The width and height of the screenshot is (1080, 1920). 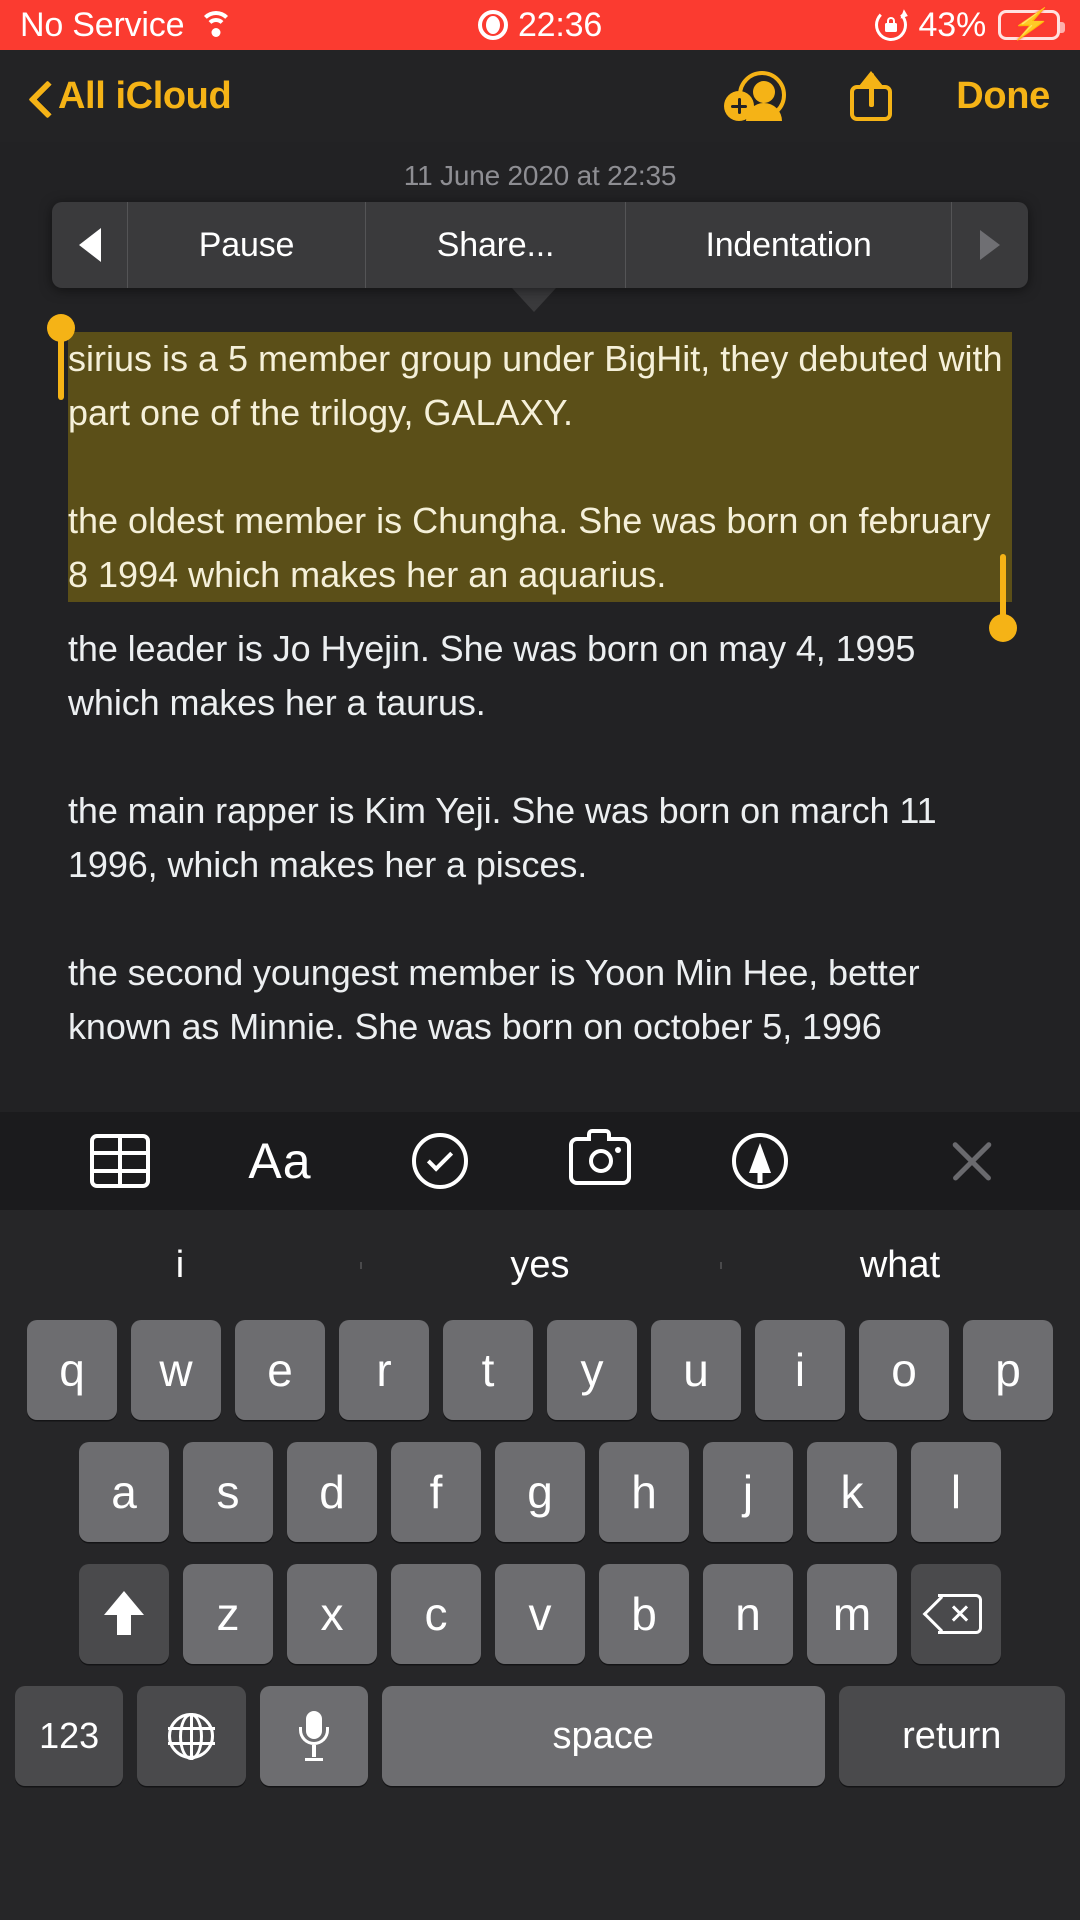 What do you see at coordinates (852, 1614) in the screenshot?
I see `key-m: m` at bounding box center [852, 1614].